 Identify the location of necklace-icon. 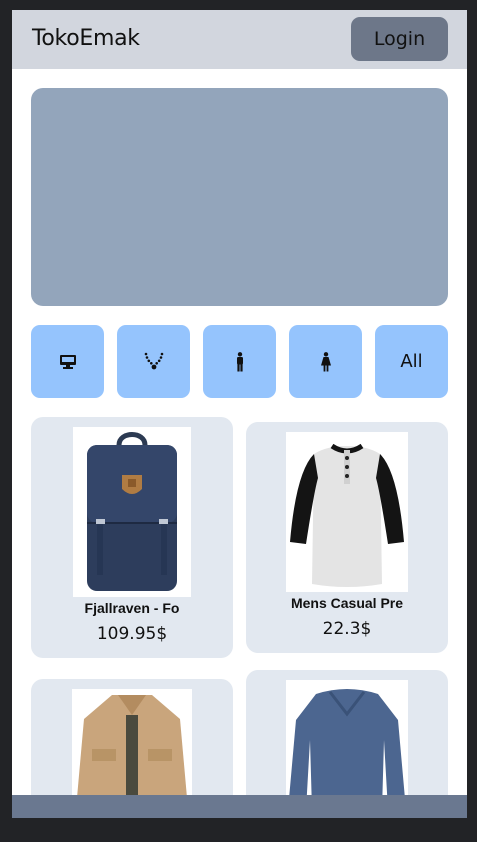
(153, 360).